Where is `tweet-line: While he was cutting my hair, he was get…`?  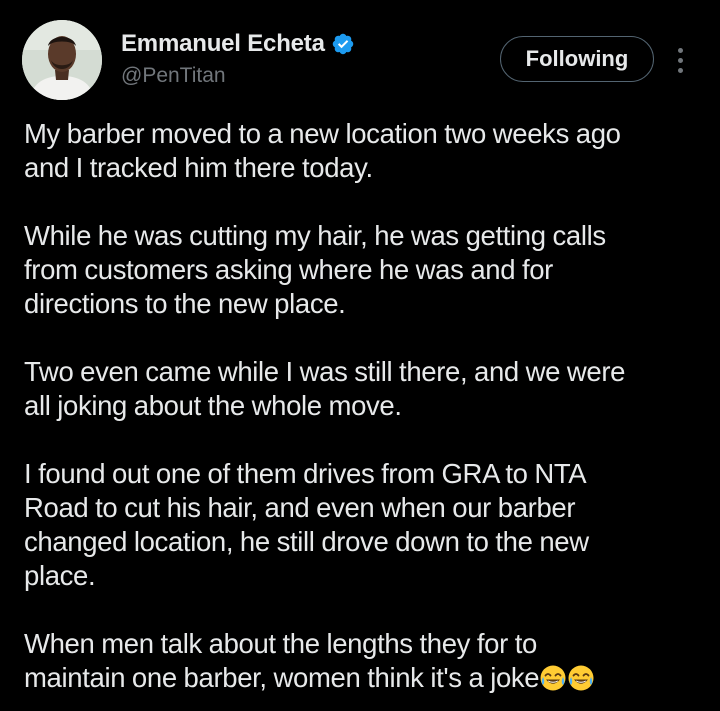
tweet-line: While he was cutting my hair, he was get… is located at coordinates (315, 235).